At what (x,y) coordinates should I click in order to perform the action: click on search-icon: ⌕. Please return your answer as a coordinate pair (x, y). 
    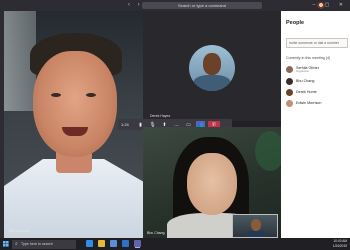
    Looking at the image, I should click on (16, 244).